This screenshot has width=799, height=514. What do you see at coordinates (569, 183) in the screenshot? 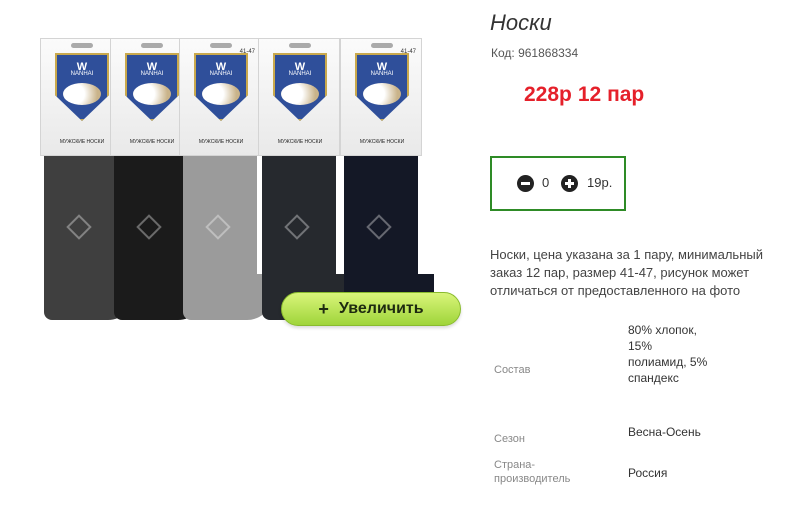
I see `plus-circle-icon` at bounding box center [569, 183].